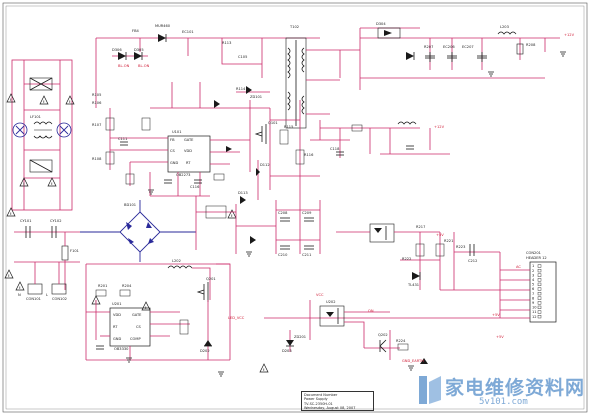  Describe the element at coordinates (97, 103) in the screenshot. I see `label-r106: R106` at that location.